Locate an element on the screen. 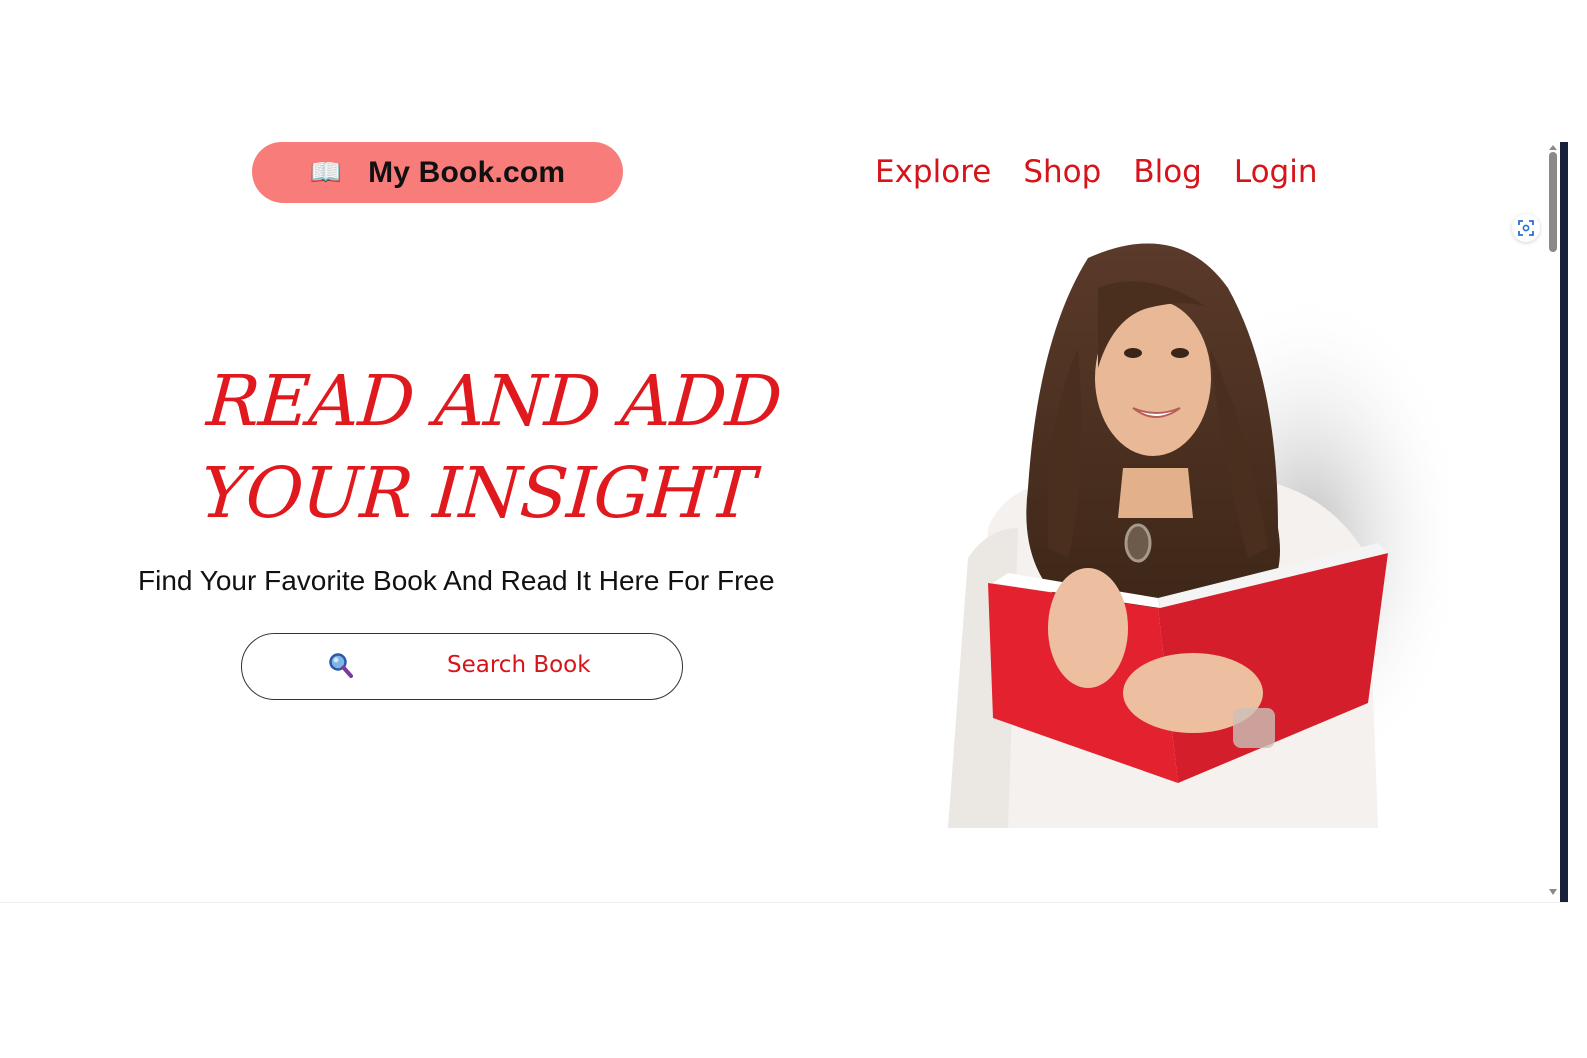 The width and height of the screenshot is (1587, 1058). search-book-button: Search Book is located at coordinates (462, 666).